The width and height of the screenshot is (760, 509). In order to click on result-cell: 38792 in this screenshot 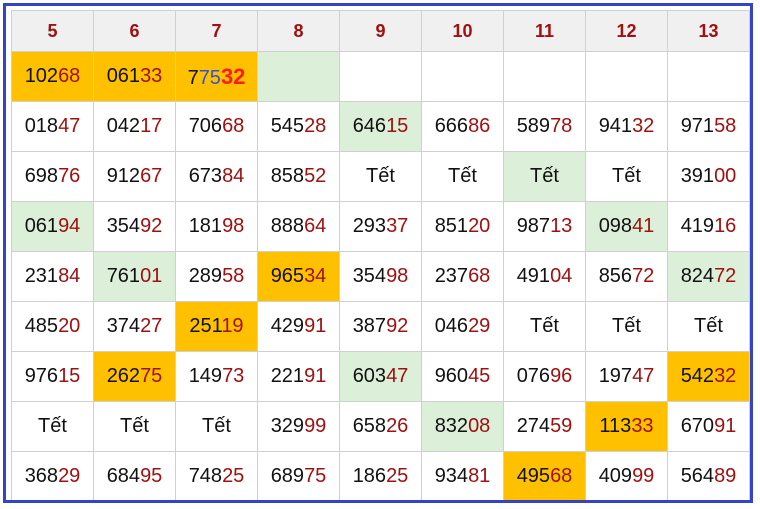, I will do `click(380, 326)`.